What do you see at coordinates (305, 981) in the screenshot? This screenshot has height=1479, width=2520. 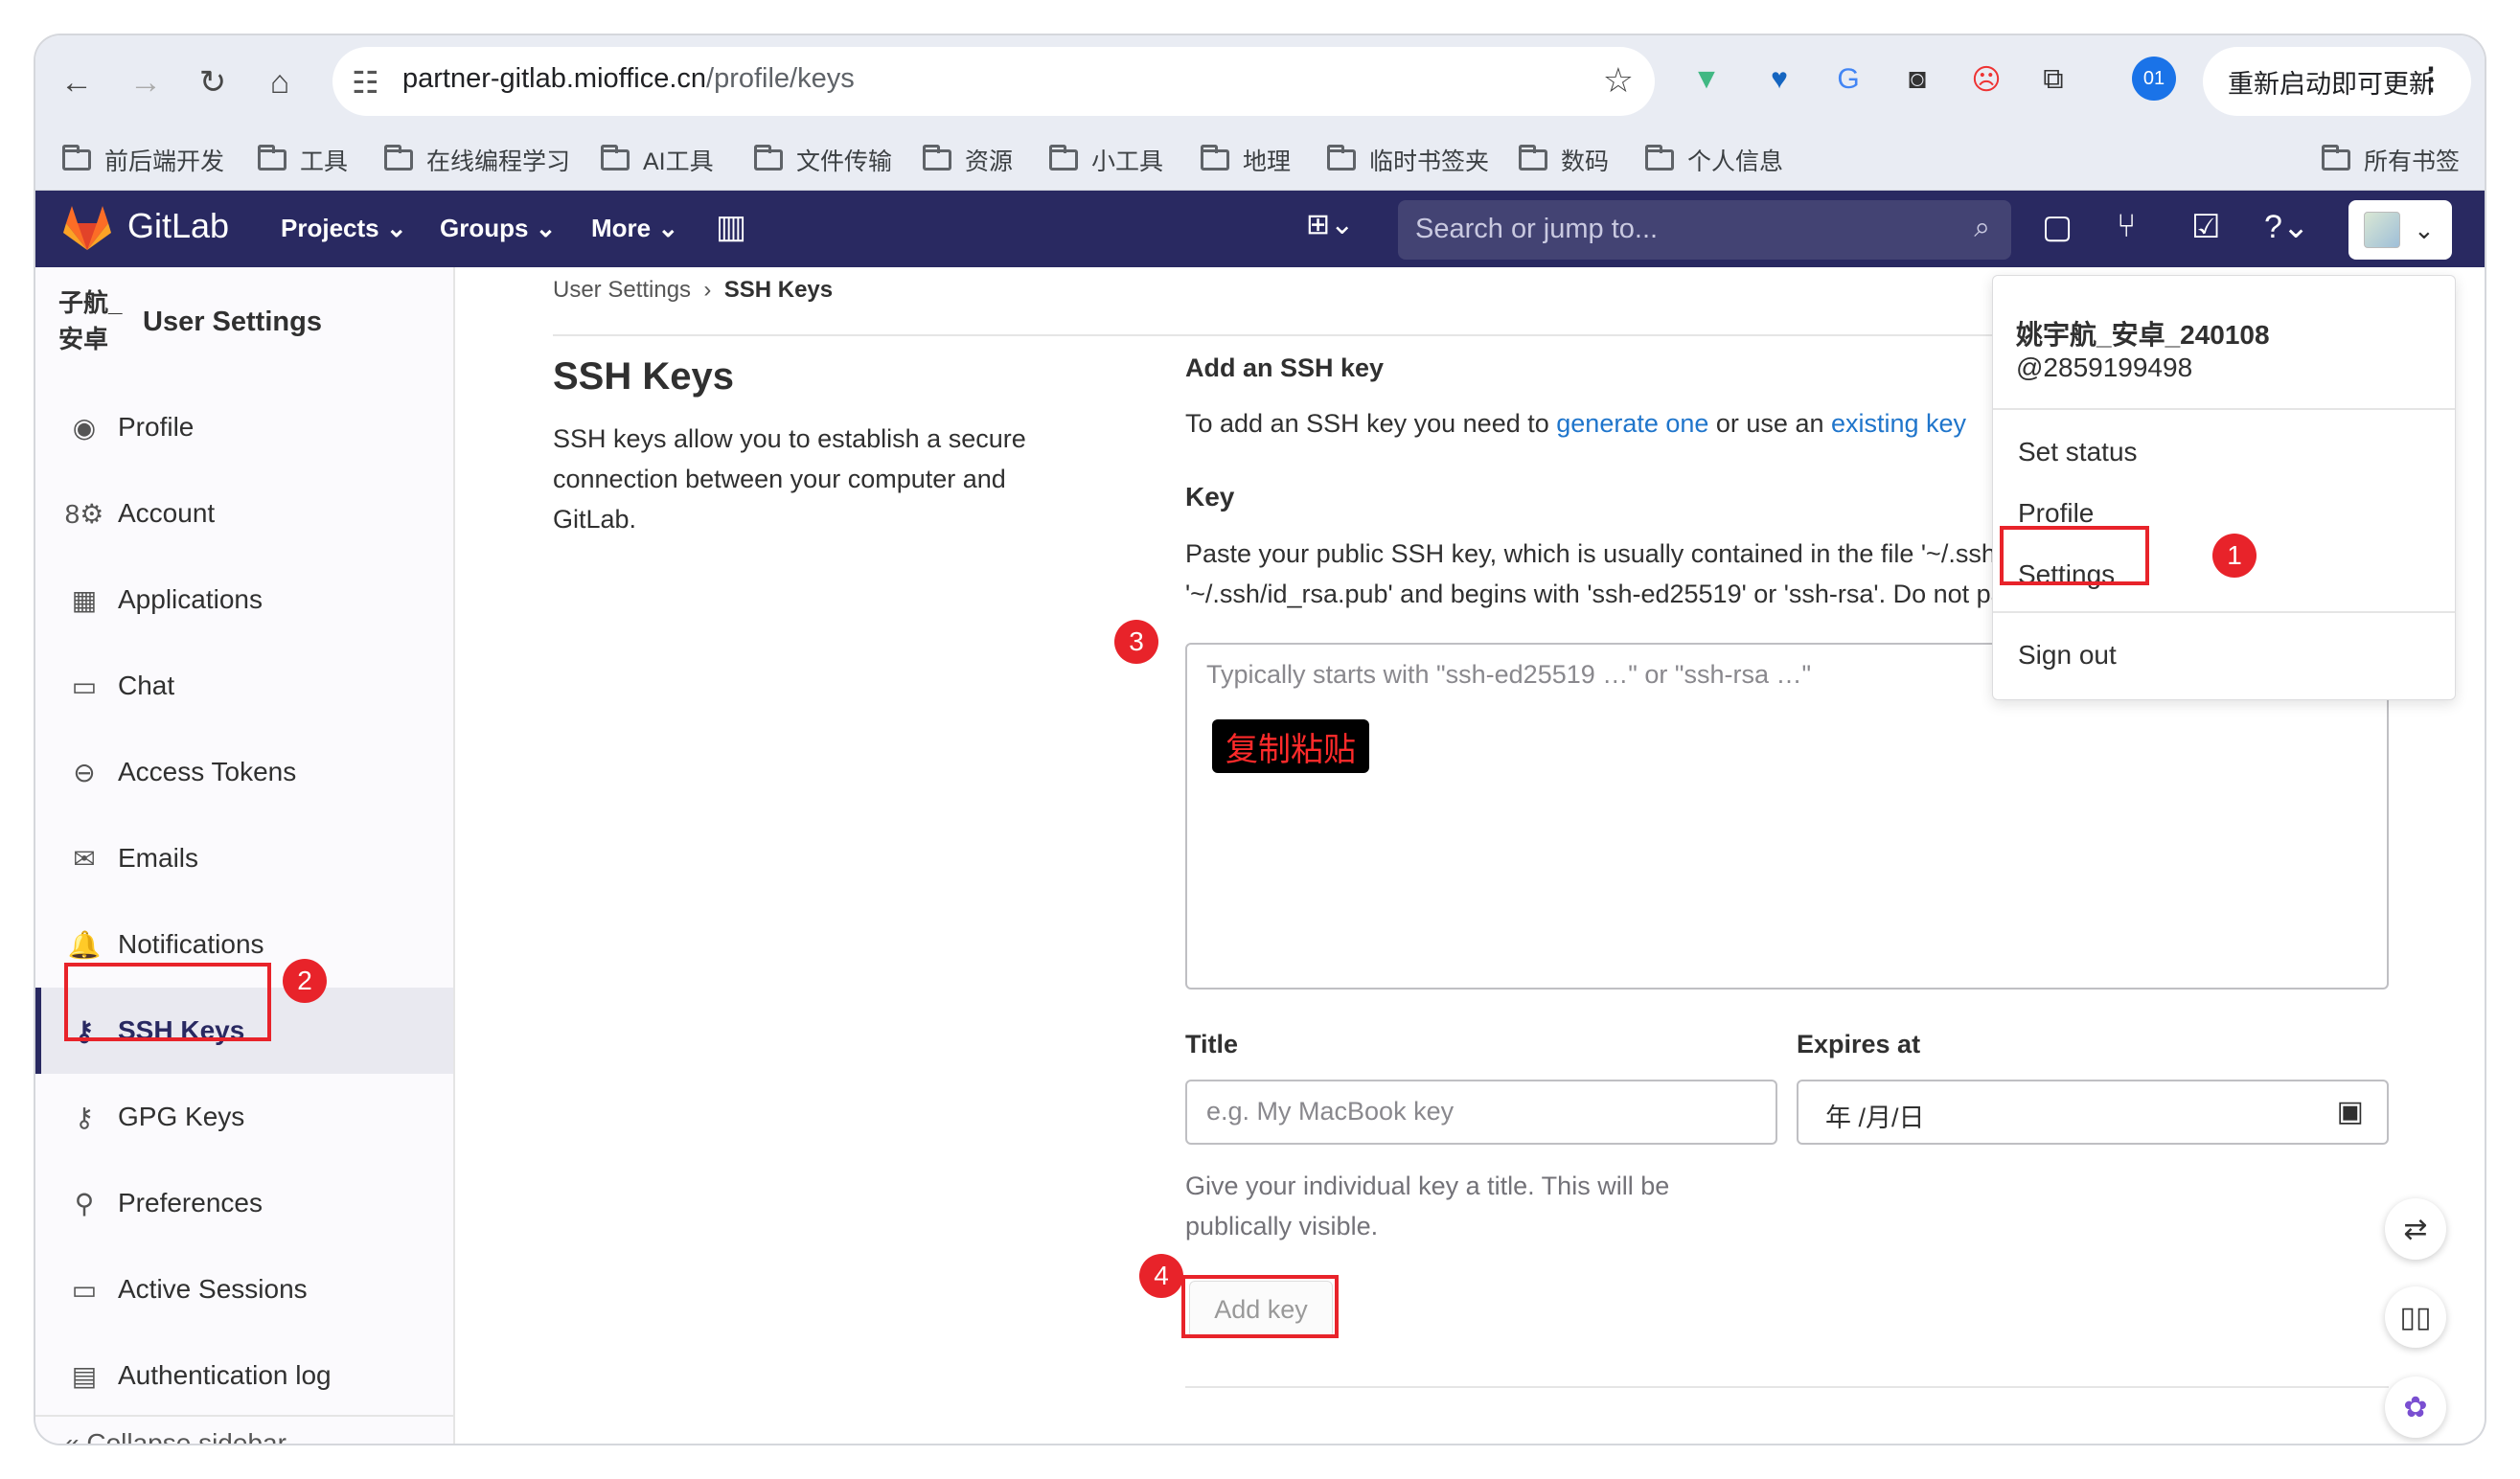 I see `step-badge-2: 2` at bounding box center [305, 981].